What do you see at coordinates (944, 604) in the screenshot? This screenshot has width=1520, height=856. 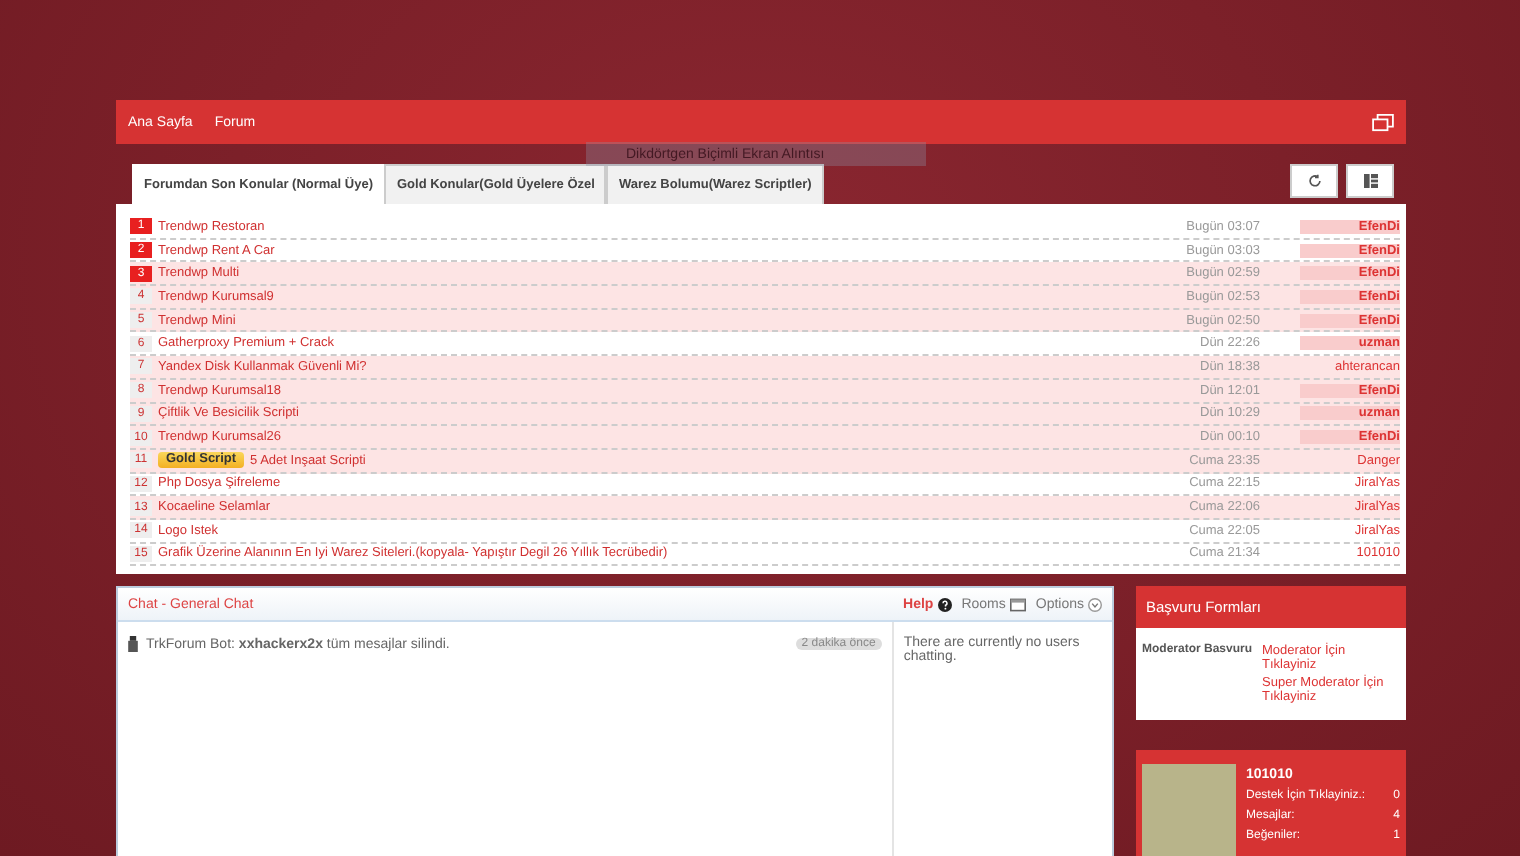 I see `help-icon` at bounding box center [944, 604].